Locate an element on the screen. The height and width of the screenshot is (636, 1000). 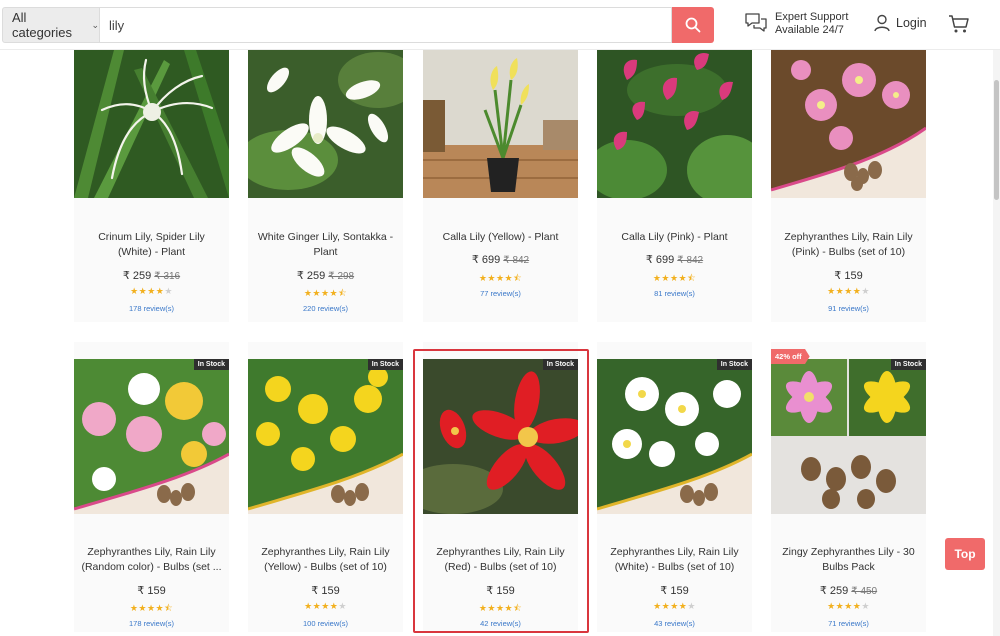
category-select: All categories ⌄ is located at coordinates (51, 25).